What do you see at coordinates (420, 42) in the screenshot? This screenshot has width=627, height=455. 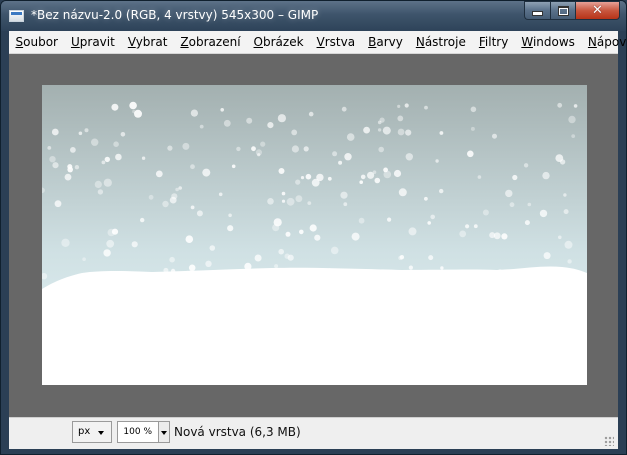 I see `menu-accelerator: N` at bounding box center [420, 42].